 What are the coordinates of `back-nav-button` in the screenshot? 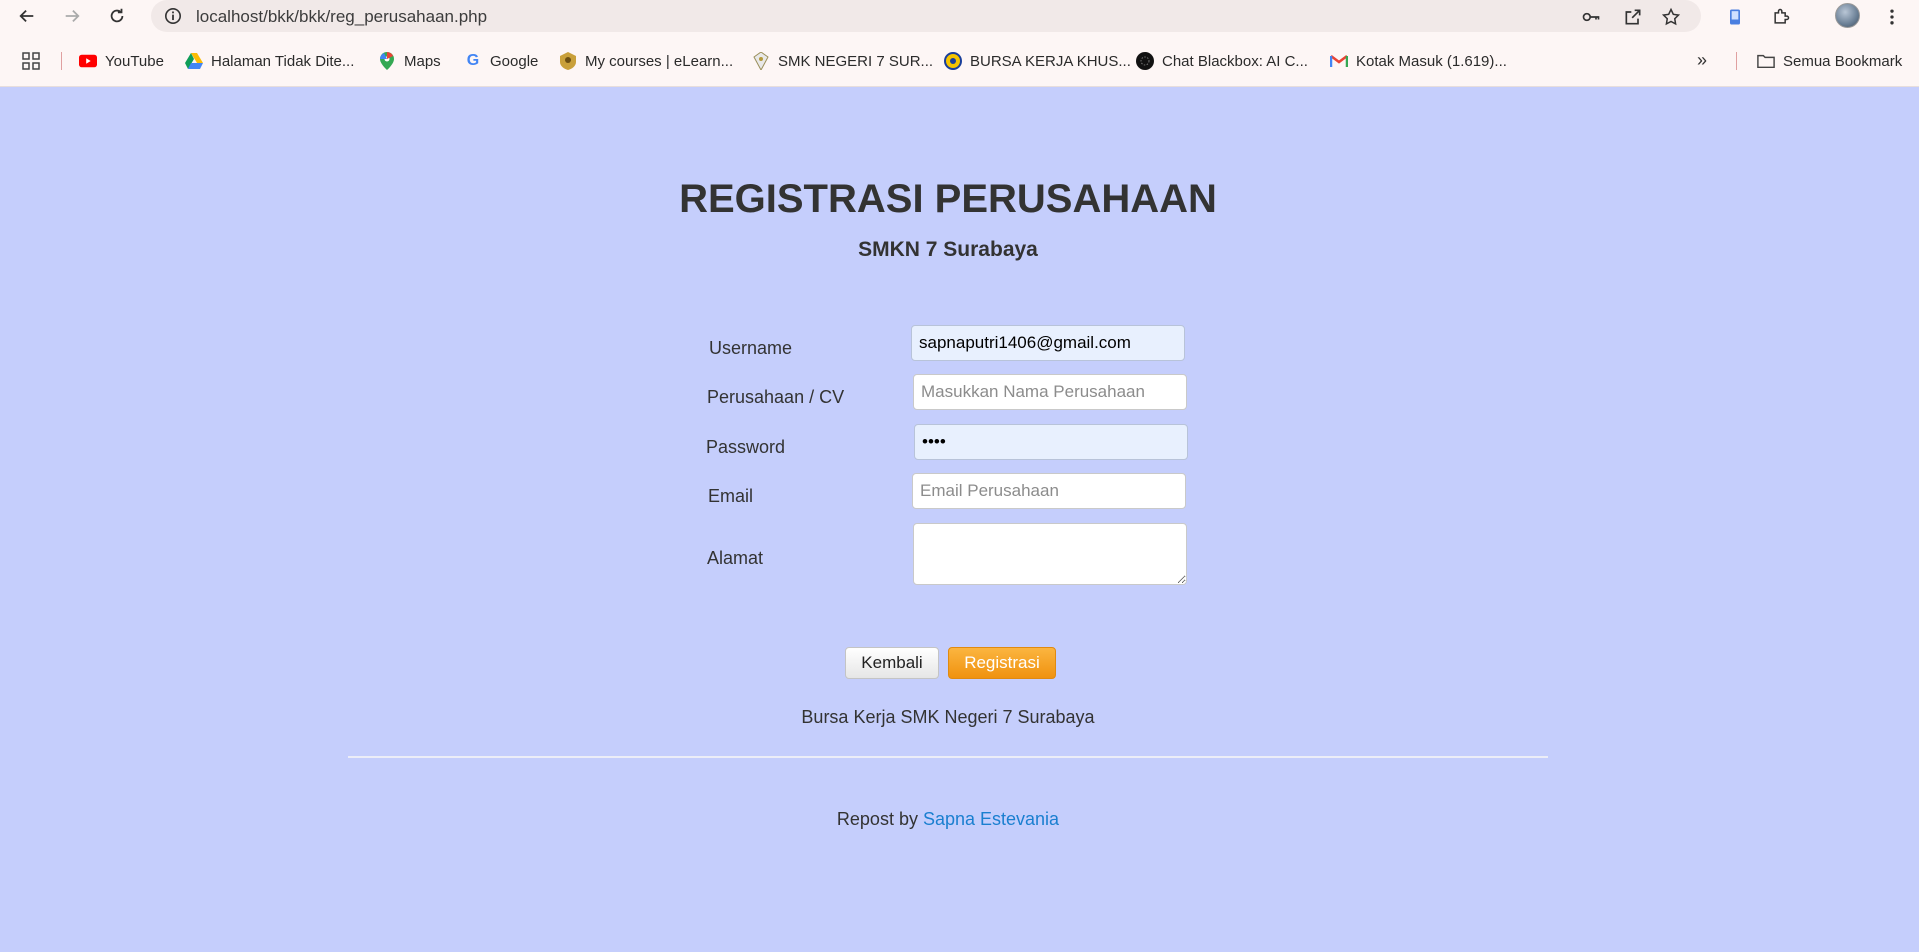 It's located at (27, 16).